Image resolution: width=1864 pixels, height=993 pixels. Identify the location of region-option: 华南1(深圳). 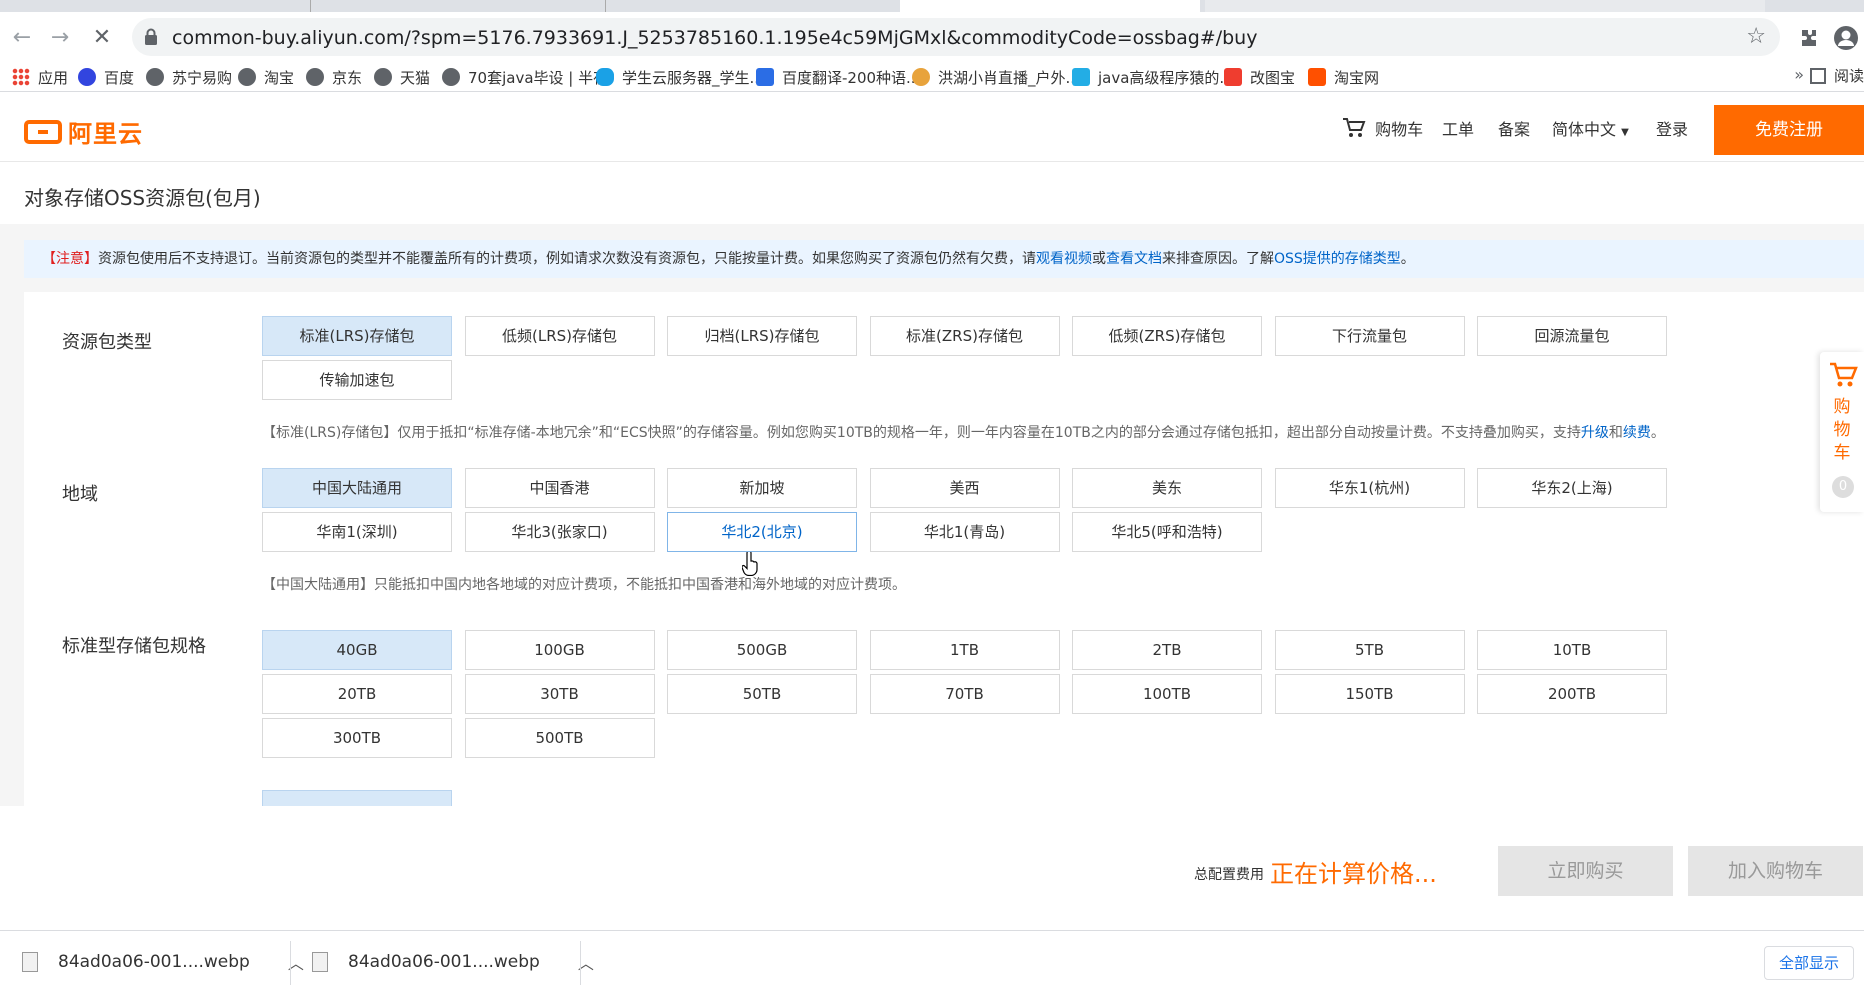
(357, 532).